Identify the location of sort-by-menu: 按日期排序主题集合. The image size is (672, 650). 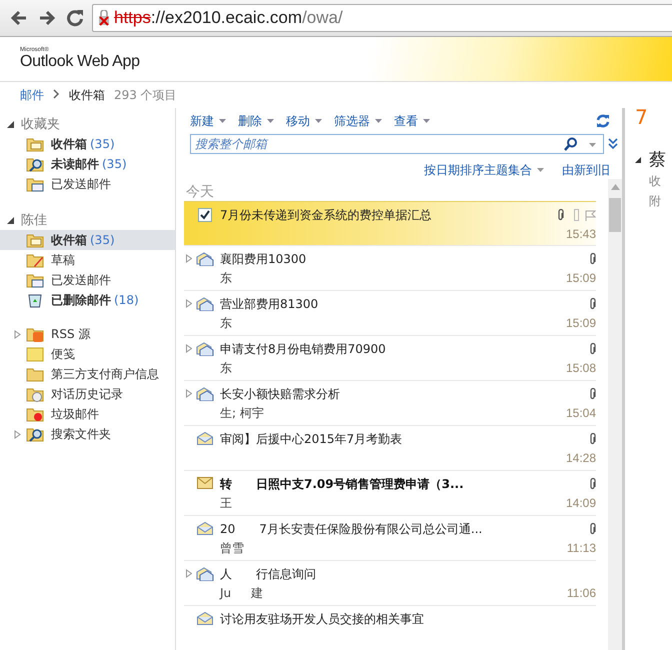
(484, 170).